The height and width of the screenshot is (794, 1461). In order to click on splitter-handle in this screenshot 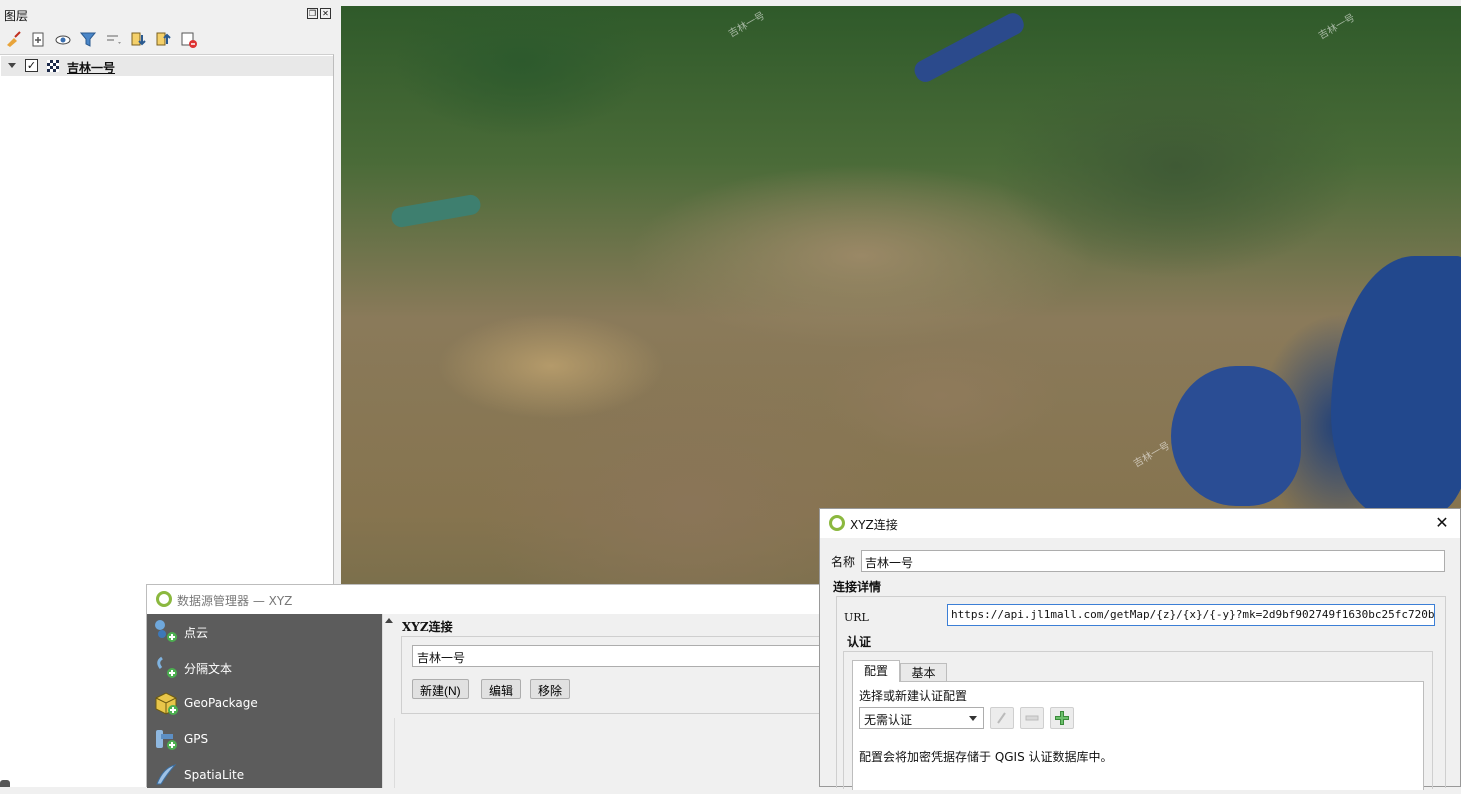, I will do `click(5, 783)`.